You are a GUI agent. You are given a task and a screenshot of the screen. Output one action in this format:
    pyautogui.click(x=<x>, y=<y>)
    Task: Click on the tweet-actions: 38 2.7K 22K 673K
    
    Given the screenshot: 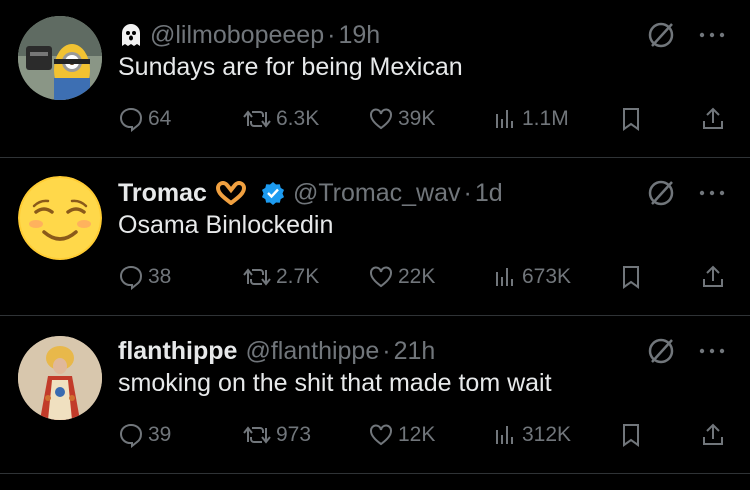 What is the action you would take?
    pyautogui.click(x=424, y=277)
    